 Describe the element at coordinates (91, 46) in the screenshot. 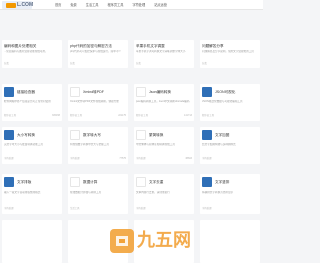

I see `card-title: php代码的加密与解密方法` at that location.